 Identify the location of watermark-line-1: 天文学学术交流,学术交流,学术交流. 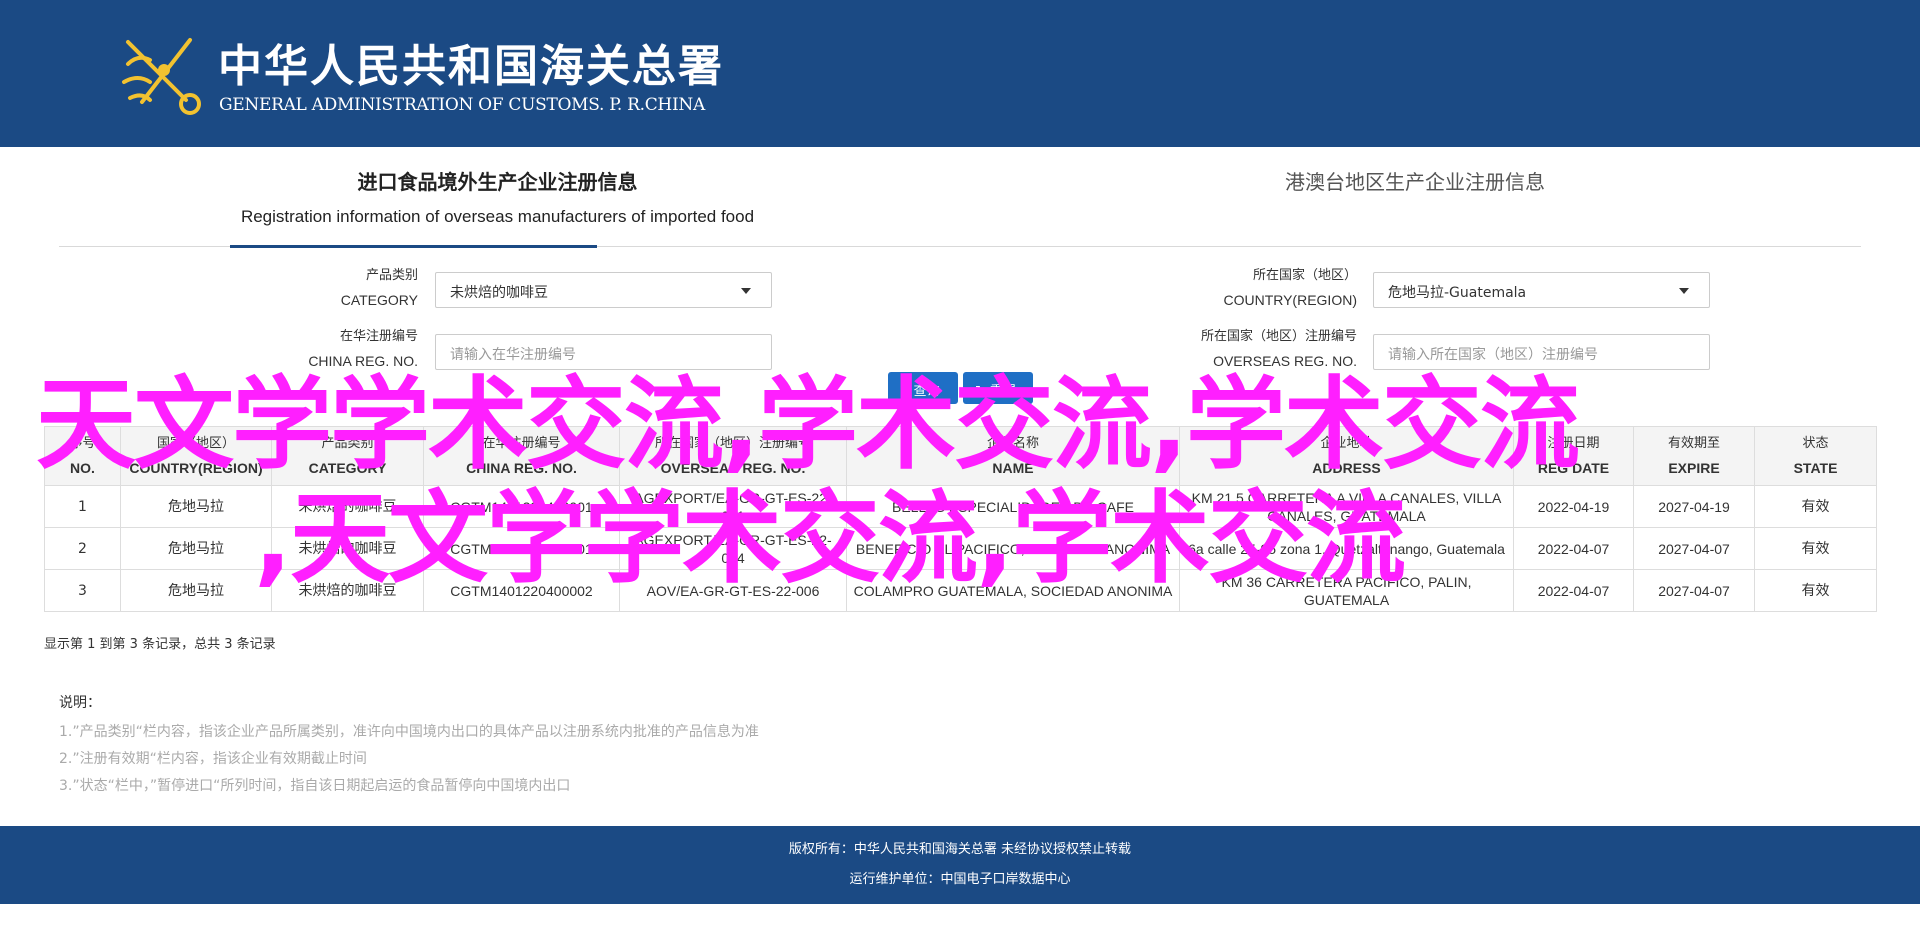
(808, 424).